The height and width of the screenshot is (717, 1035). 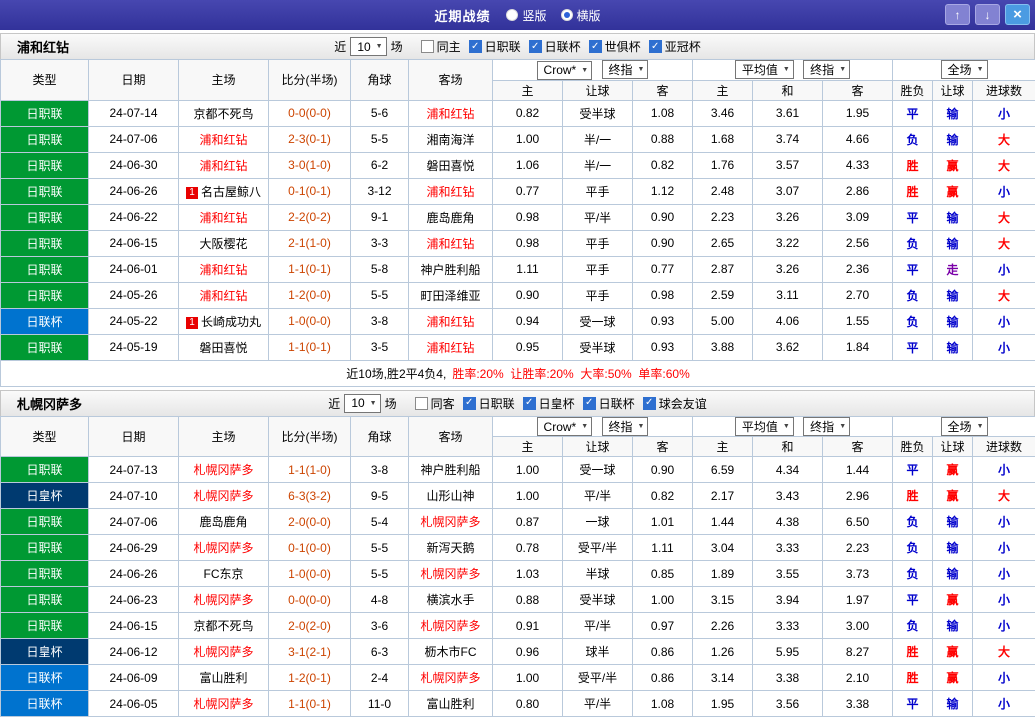 I want to click on close-icon: ×, so click(x=1017, y=14).